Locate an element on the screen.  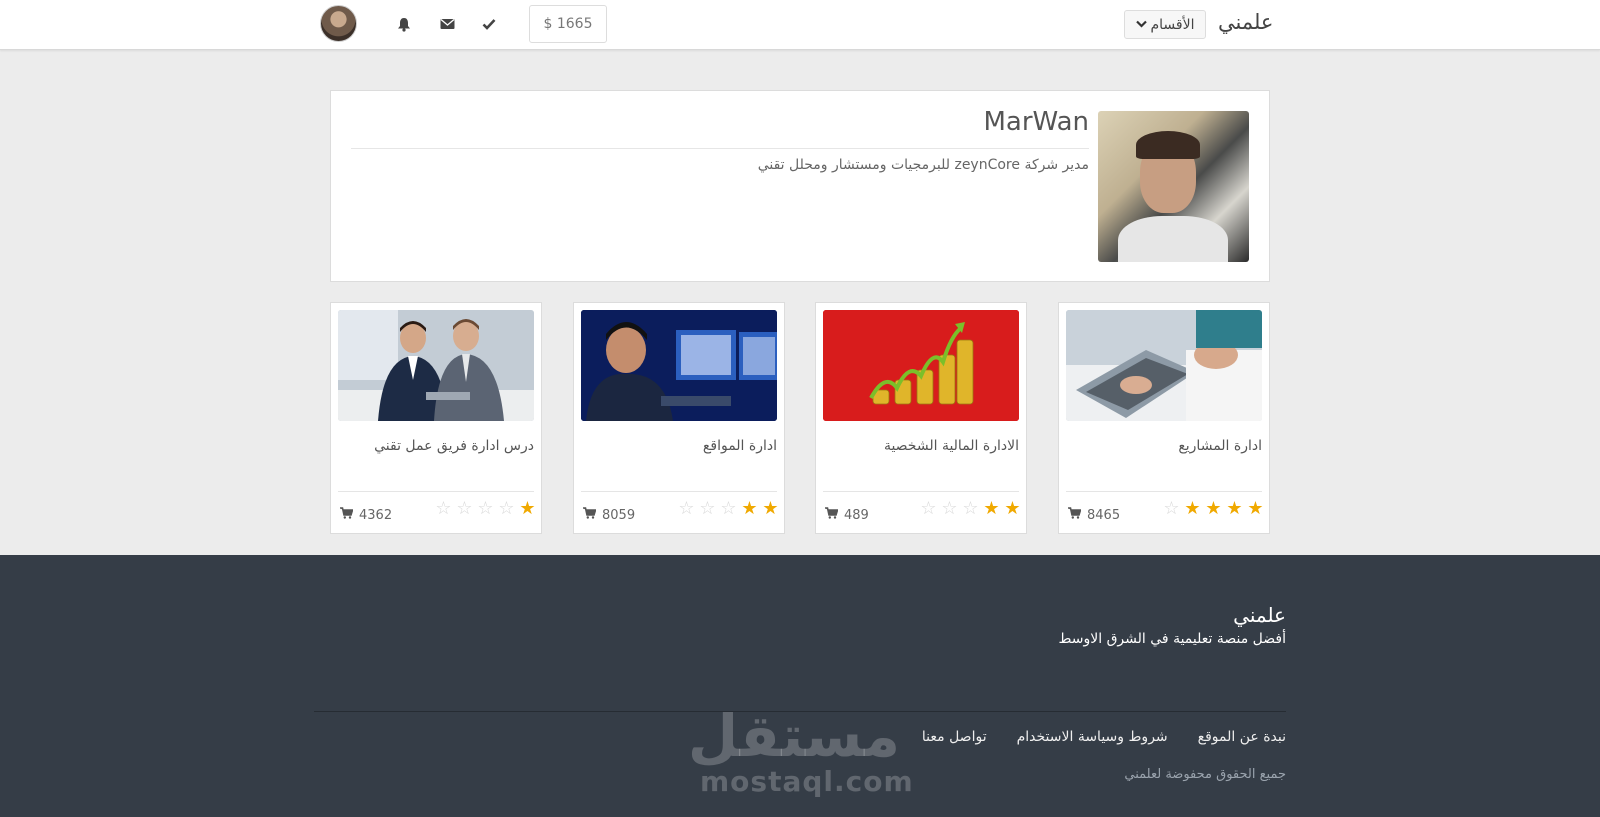
course-sales: 4362 is located at coordinates (366, 515).